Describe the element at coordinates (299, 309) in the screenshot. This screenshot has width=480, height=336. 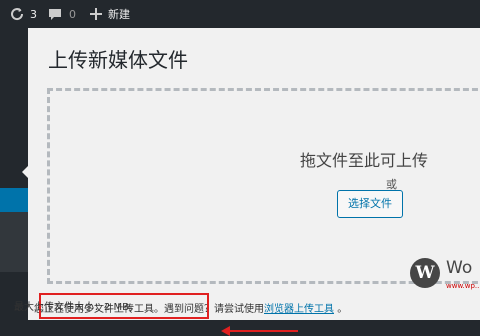
I see `browser-uploader-link: 浏览器上传工具` at that location.